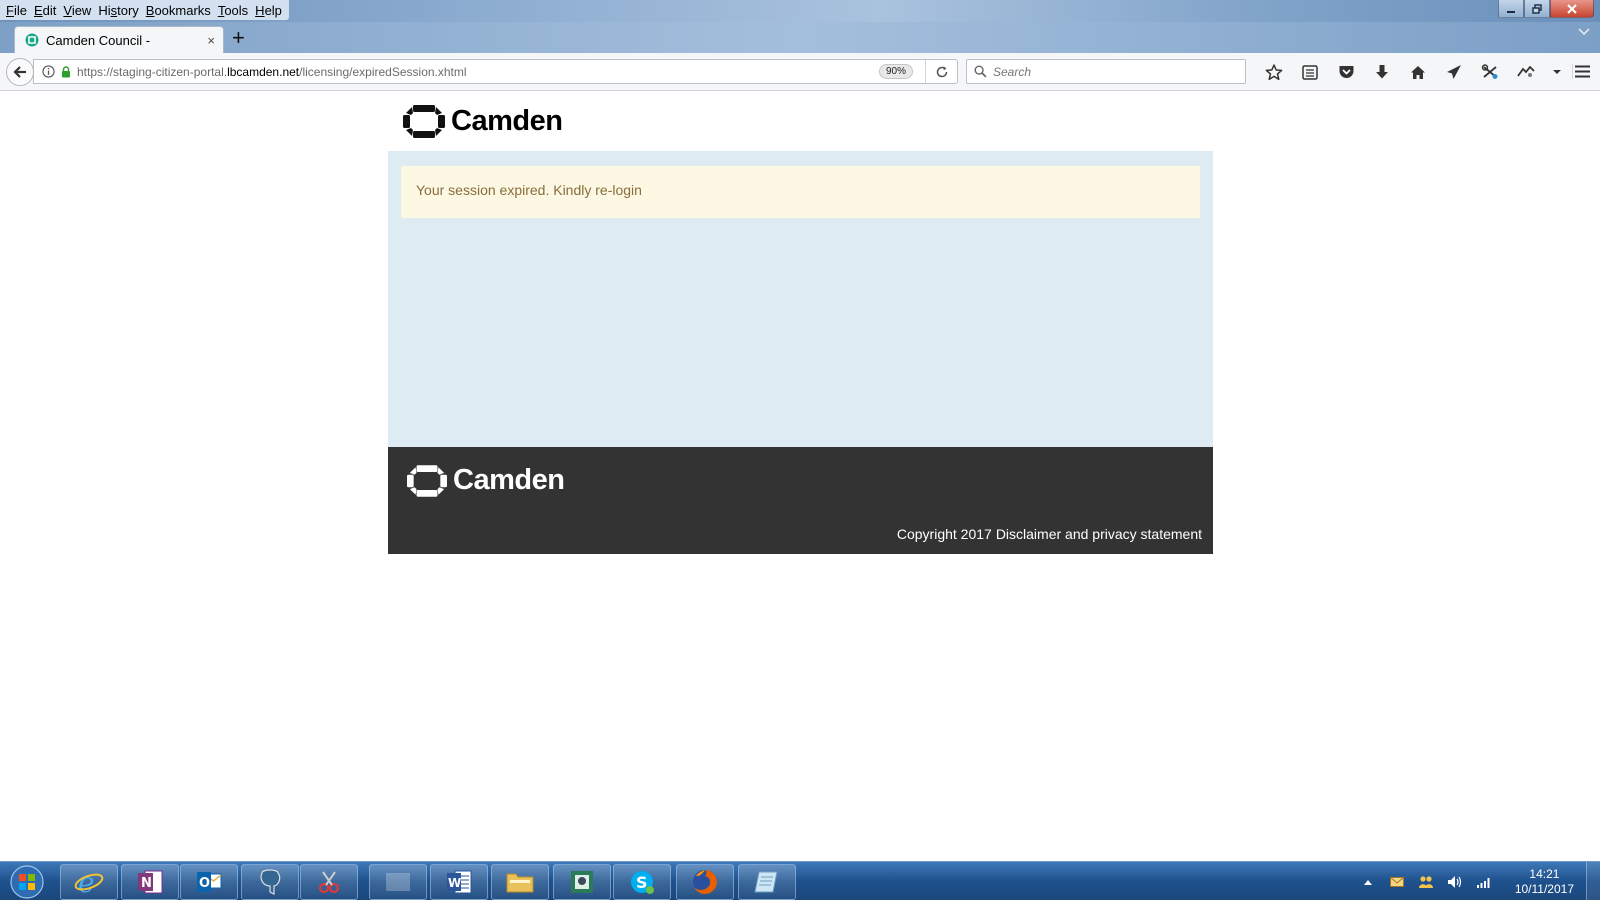 The height and width of the screenshot is (901, 1600). I want to click on pocket-button, so click(1346, 72).